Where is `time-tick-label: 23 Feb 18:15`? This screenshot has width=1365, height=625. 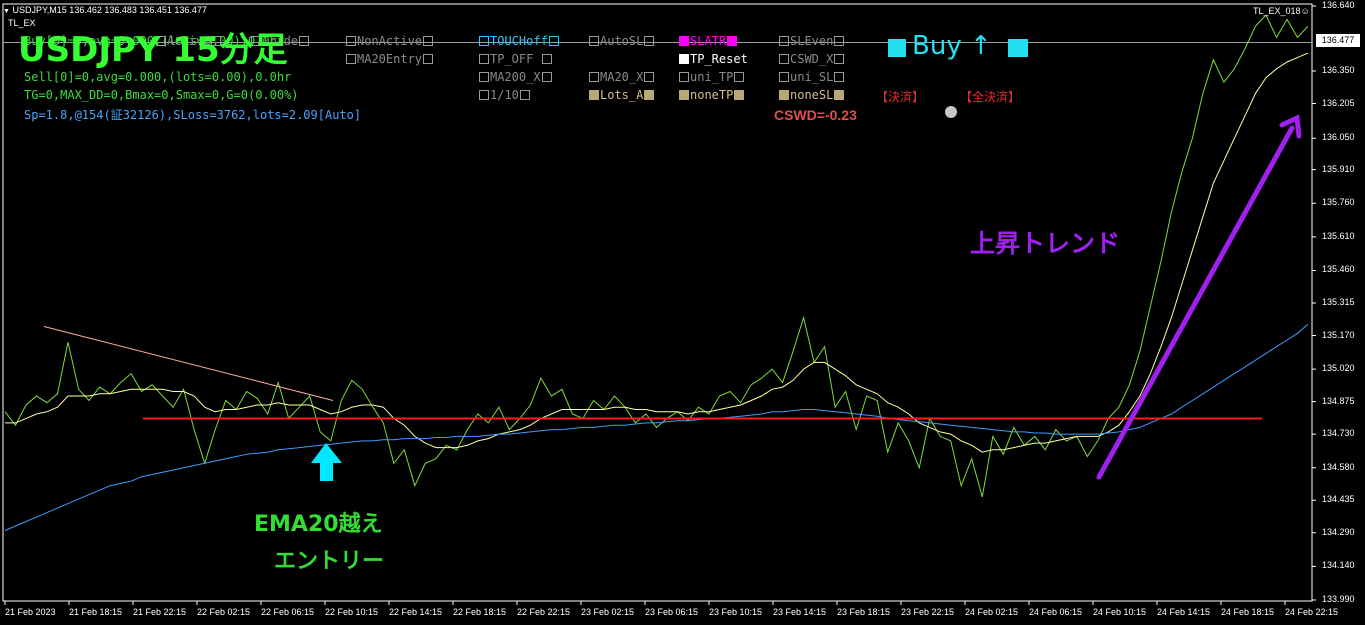 time-tick-label: 23 Feb 18:15 is located at coordinates (864, 612).